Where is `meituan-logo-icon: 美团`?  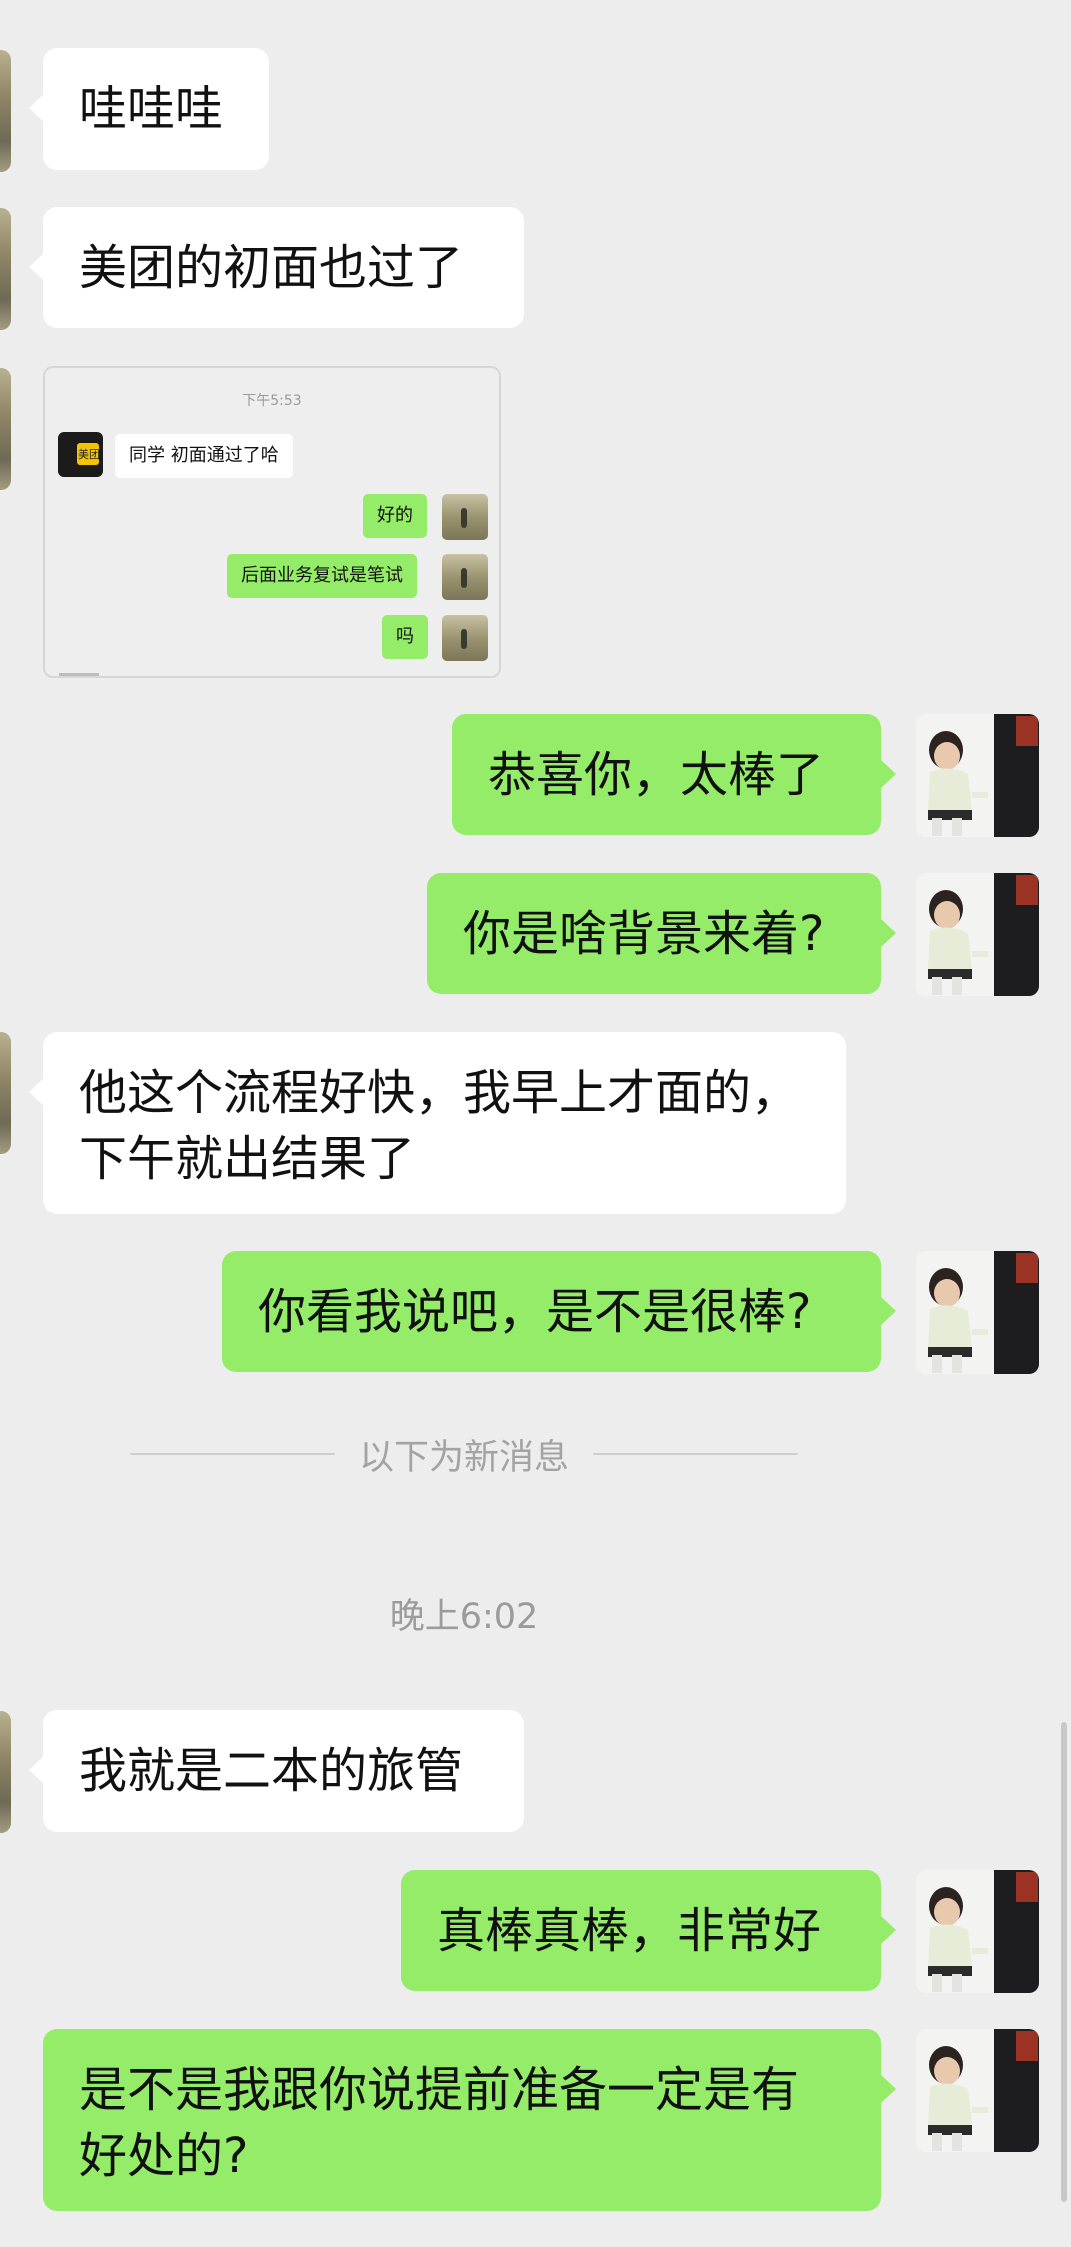
meituan-logo-icon: 美团 is located at coordinates (80, 454).